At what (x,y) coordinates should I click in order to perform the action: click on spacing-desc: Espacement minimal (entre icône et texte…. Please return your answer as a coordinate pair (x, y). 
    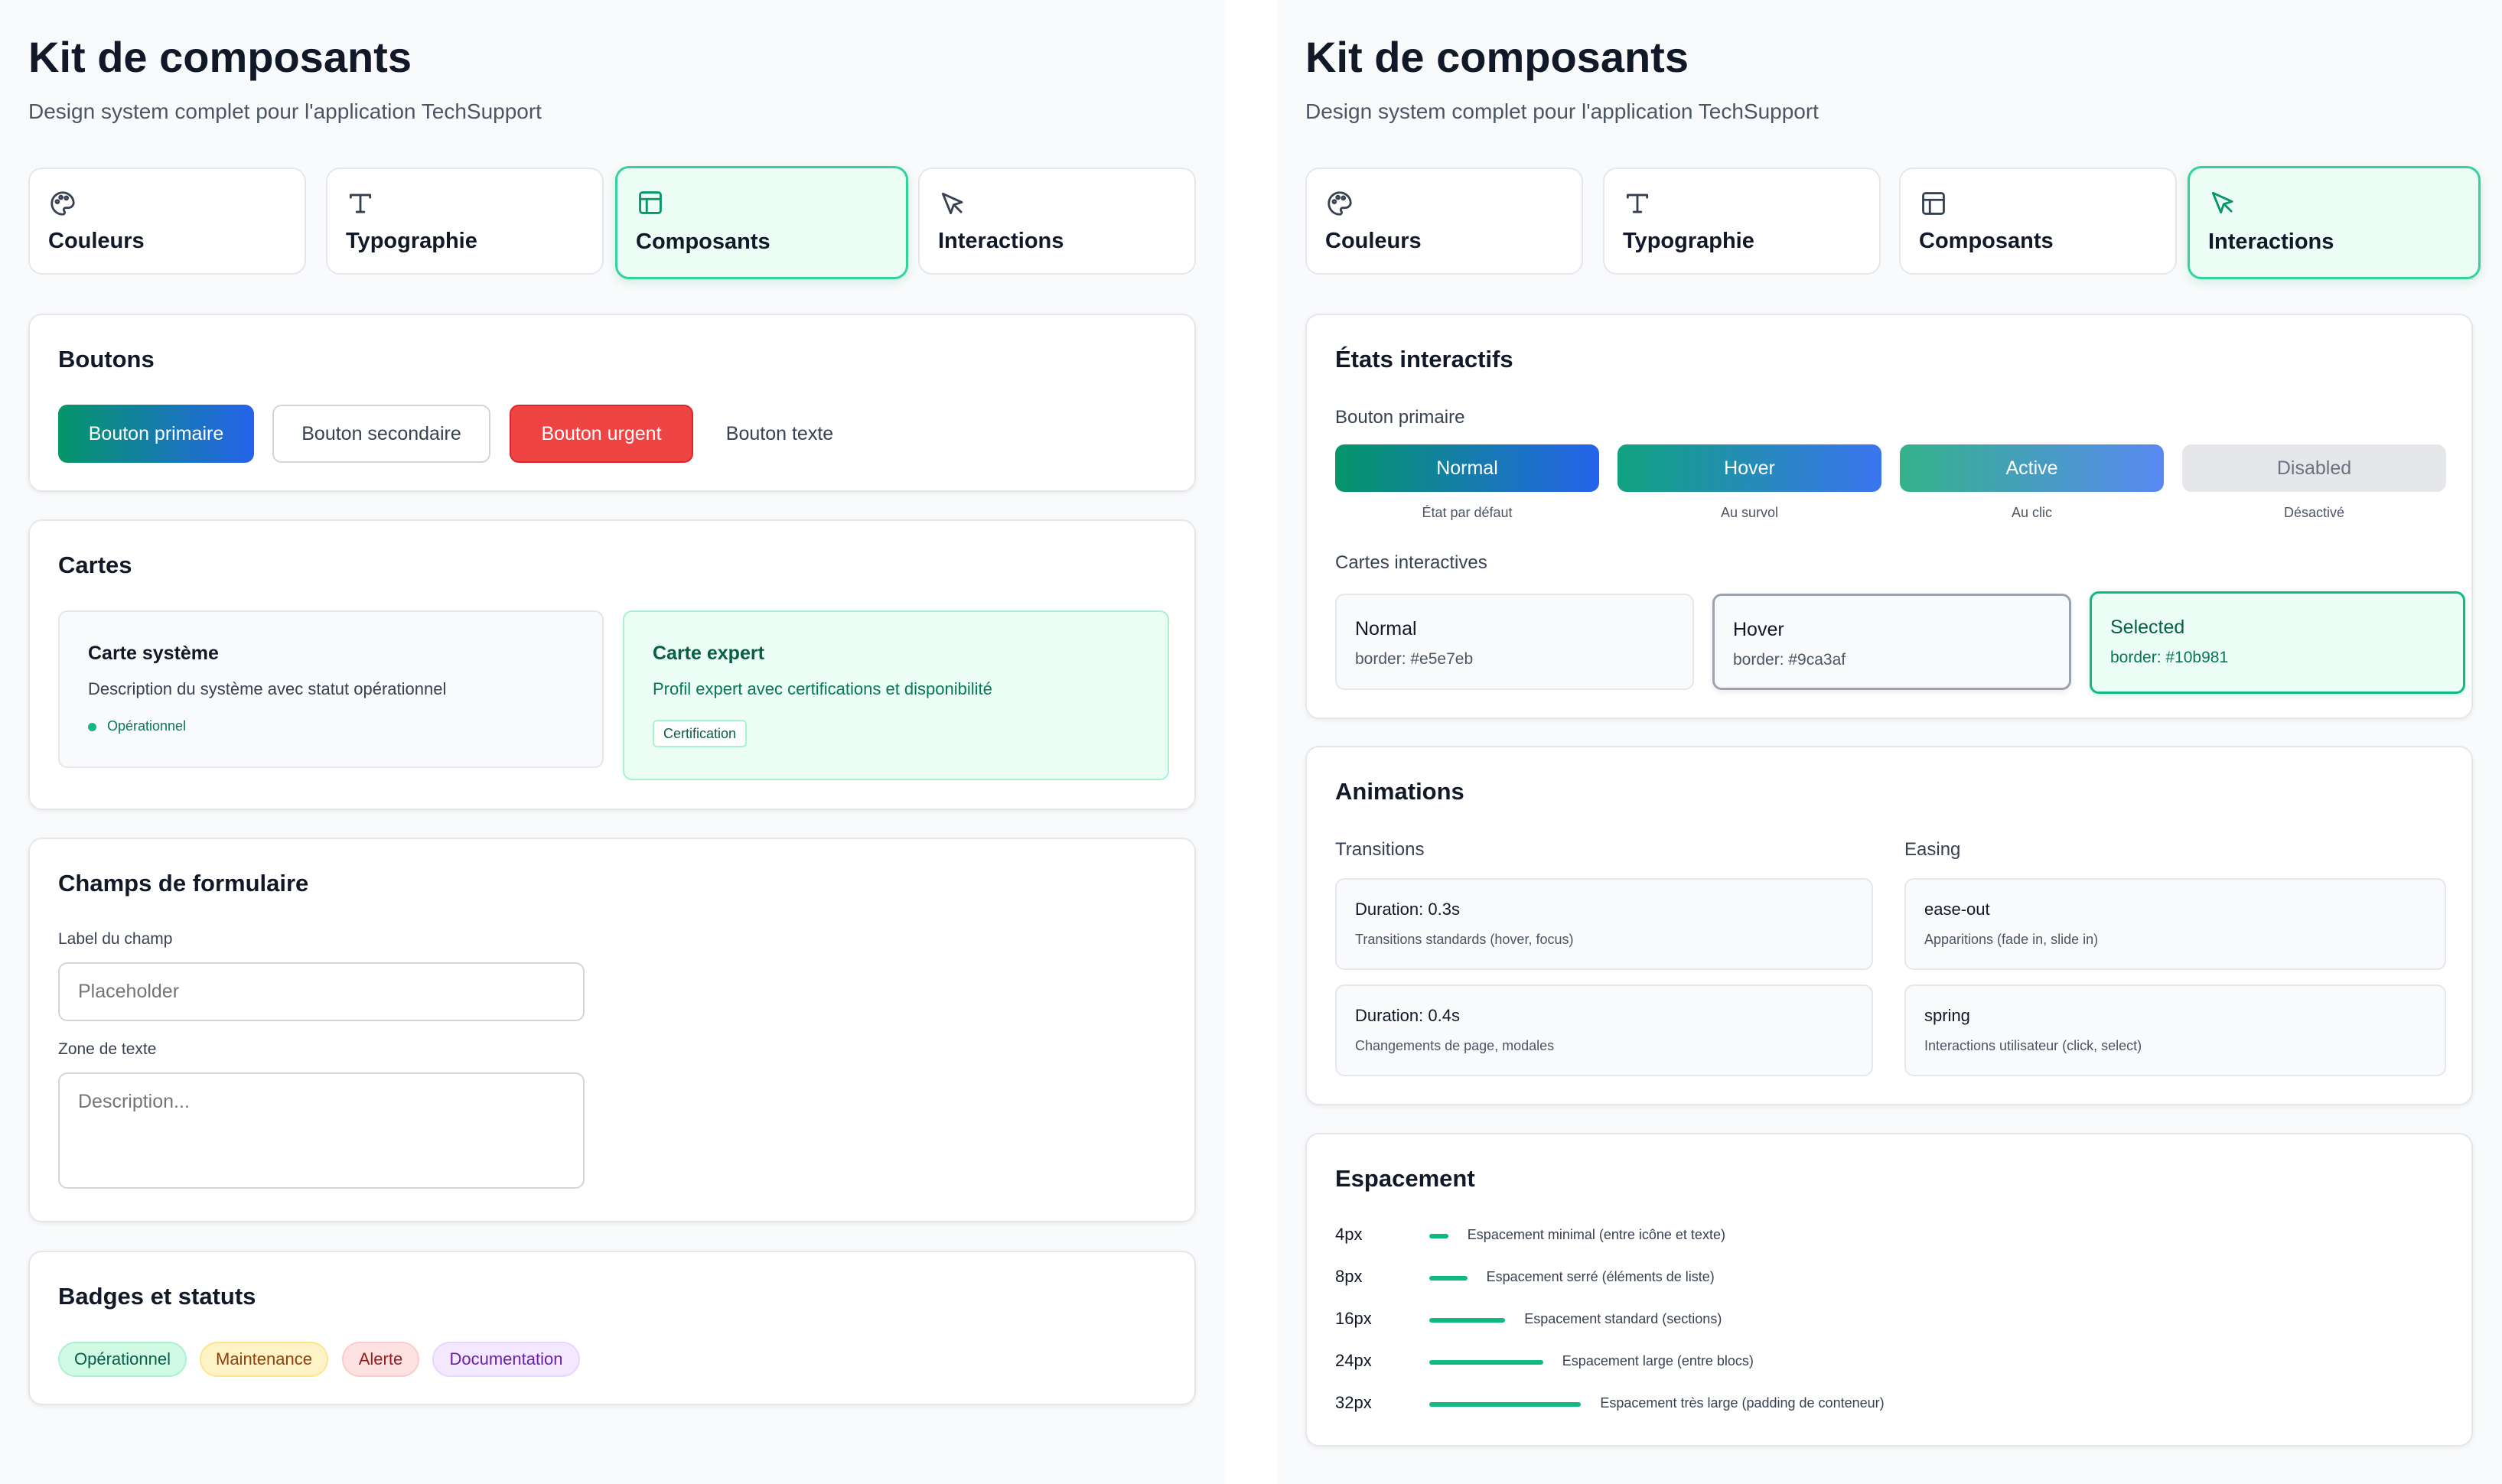
    Looking at the image, I should click on (1596, 1234).